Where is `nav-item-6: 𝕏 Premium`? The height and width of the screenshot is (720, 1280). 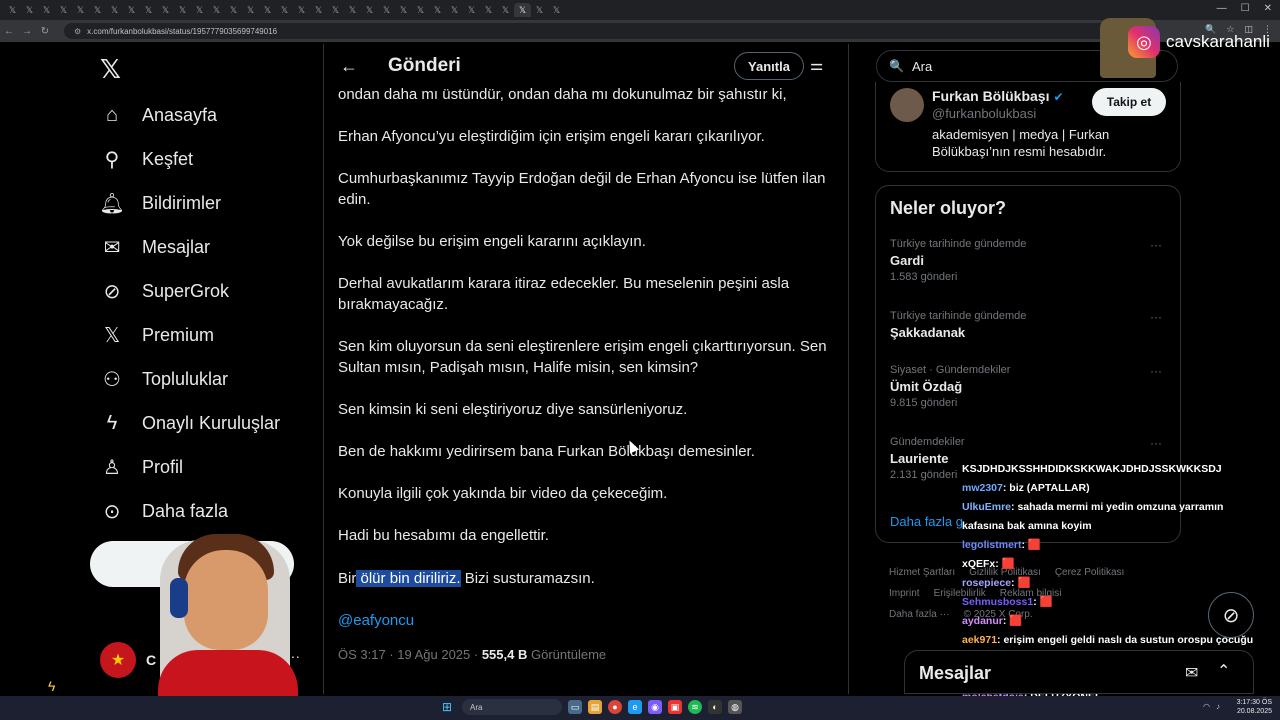 nav-item-6: 𝕏 Premium is located at coordinates (157, 335).